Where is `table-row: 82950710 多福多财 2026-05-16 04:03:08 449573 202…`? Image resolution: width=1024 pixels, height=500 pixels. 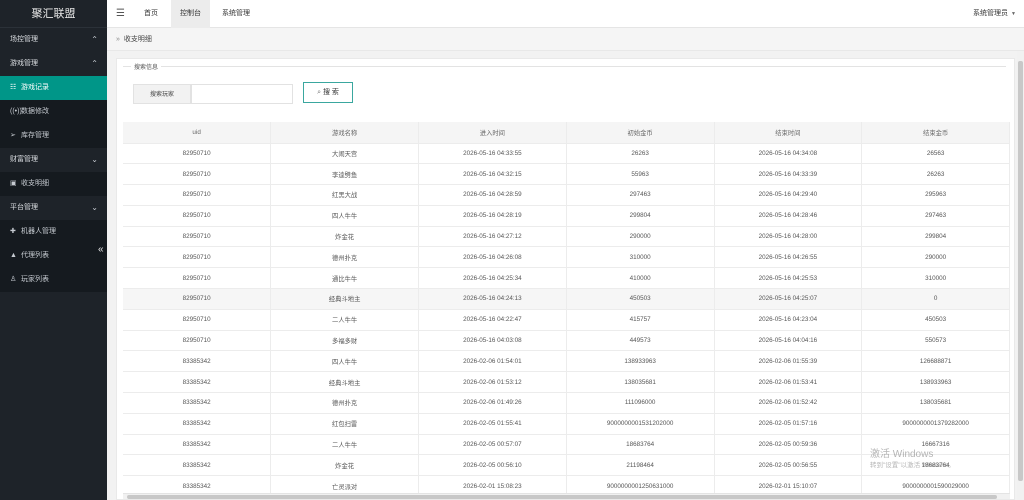 table-row: 82950710 多福多财 2026-05-16 04:03:08 449573 202… is located at coordinates (566, 341).